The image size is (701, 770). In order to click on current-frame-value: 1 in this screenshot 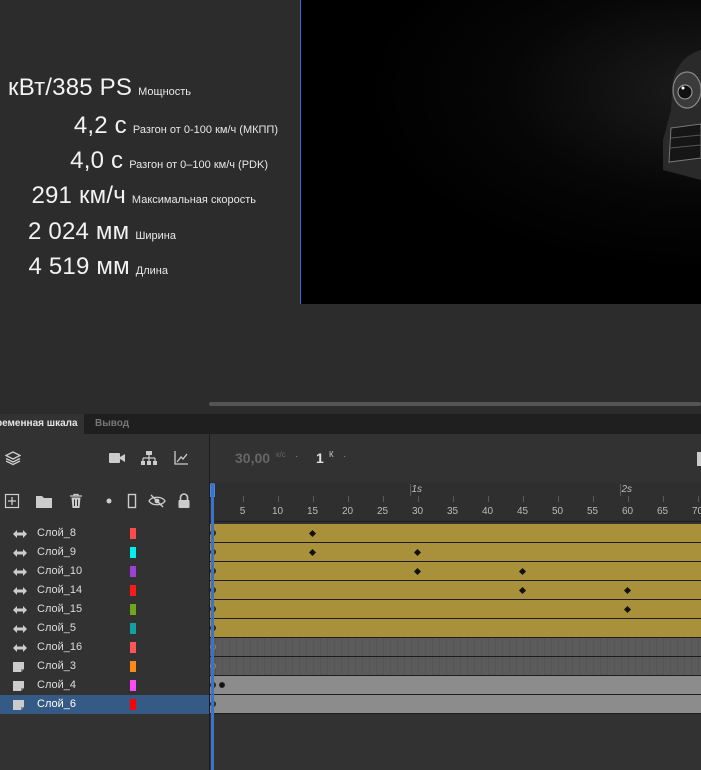, I will do `click(320, 458)`.